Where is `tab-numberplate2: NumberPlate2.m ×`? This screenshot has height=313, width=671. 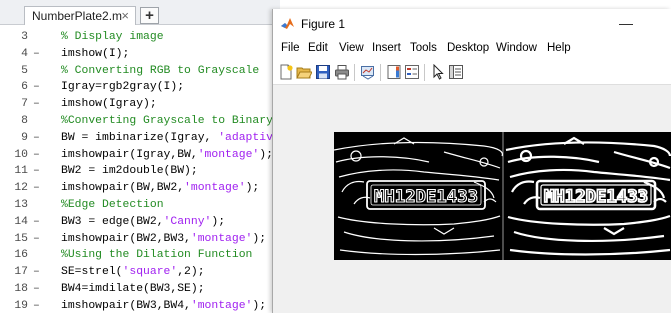 tab-numberplate2: NumberPlate2.m × is located at coordinates (80, 15).